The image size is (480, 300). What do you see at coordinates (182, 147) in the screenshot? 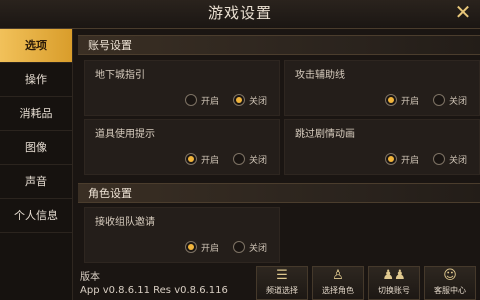
I see `setting-card-item-use-tip: 道具使用提示 开启 关闭` at bounding box center [182, 147].